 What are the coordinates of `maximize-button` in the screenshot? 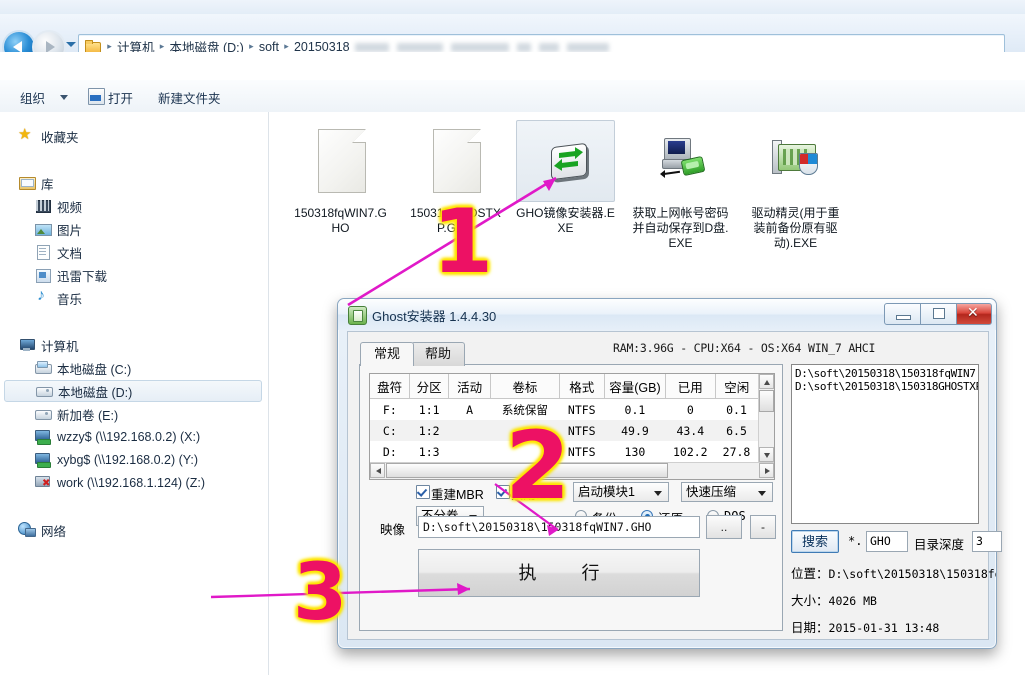 It's located at (939, 314).